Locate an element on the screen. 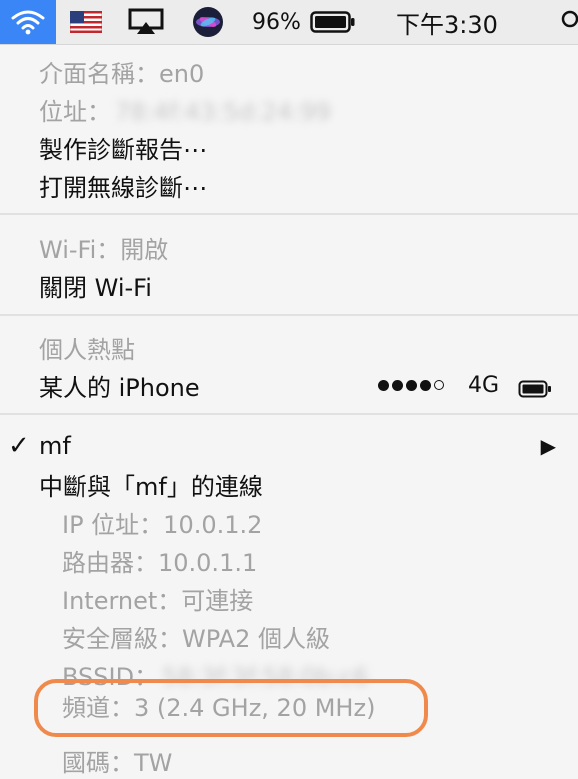  menubar-clock: 下午3:30 is located at coordinates (447, 22).